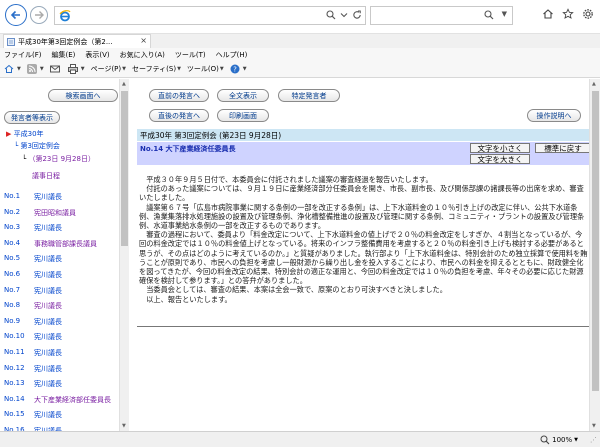 This screenshot has width=600, height=447. I want to click on speaker-name-link: 宪田昭和議員, so click(55, 213).